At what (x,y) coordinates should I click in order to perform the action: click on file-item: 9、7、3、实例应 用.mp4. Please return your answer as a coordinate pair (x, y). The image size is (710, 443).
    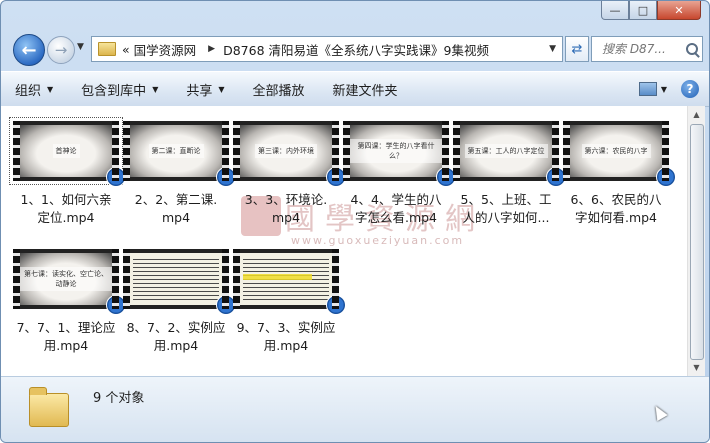
    Looking at the image, I should click on (288, 302).